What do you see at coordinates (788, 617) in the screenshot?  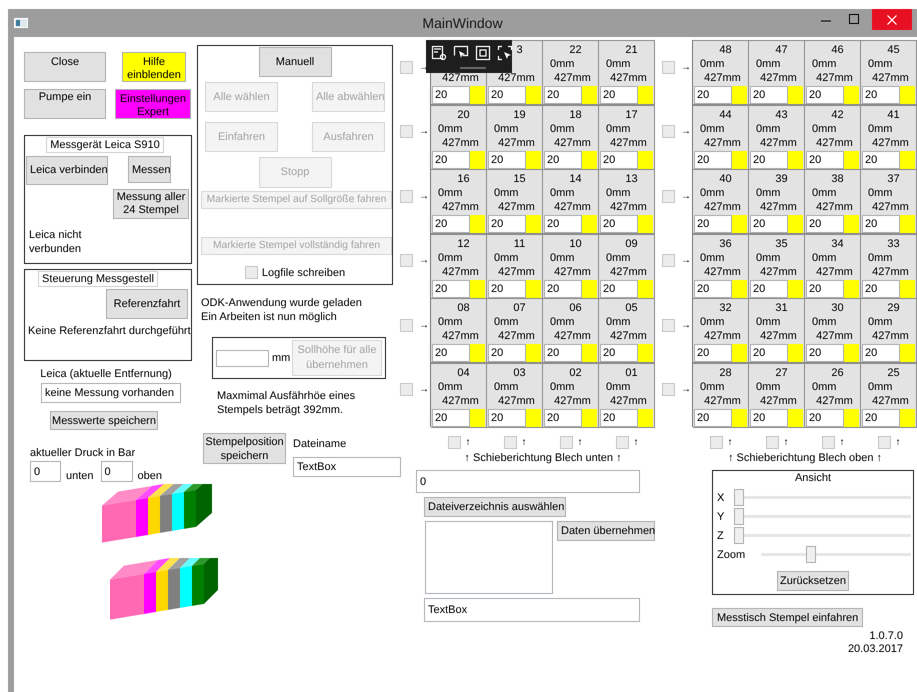 I see `retract-table-button: Messtisch Stempel einfahren` at bounding box center [788, 617].